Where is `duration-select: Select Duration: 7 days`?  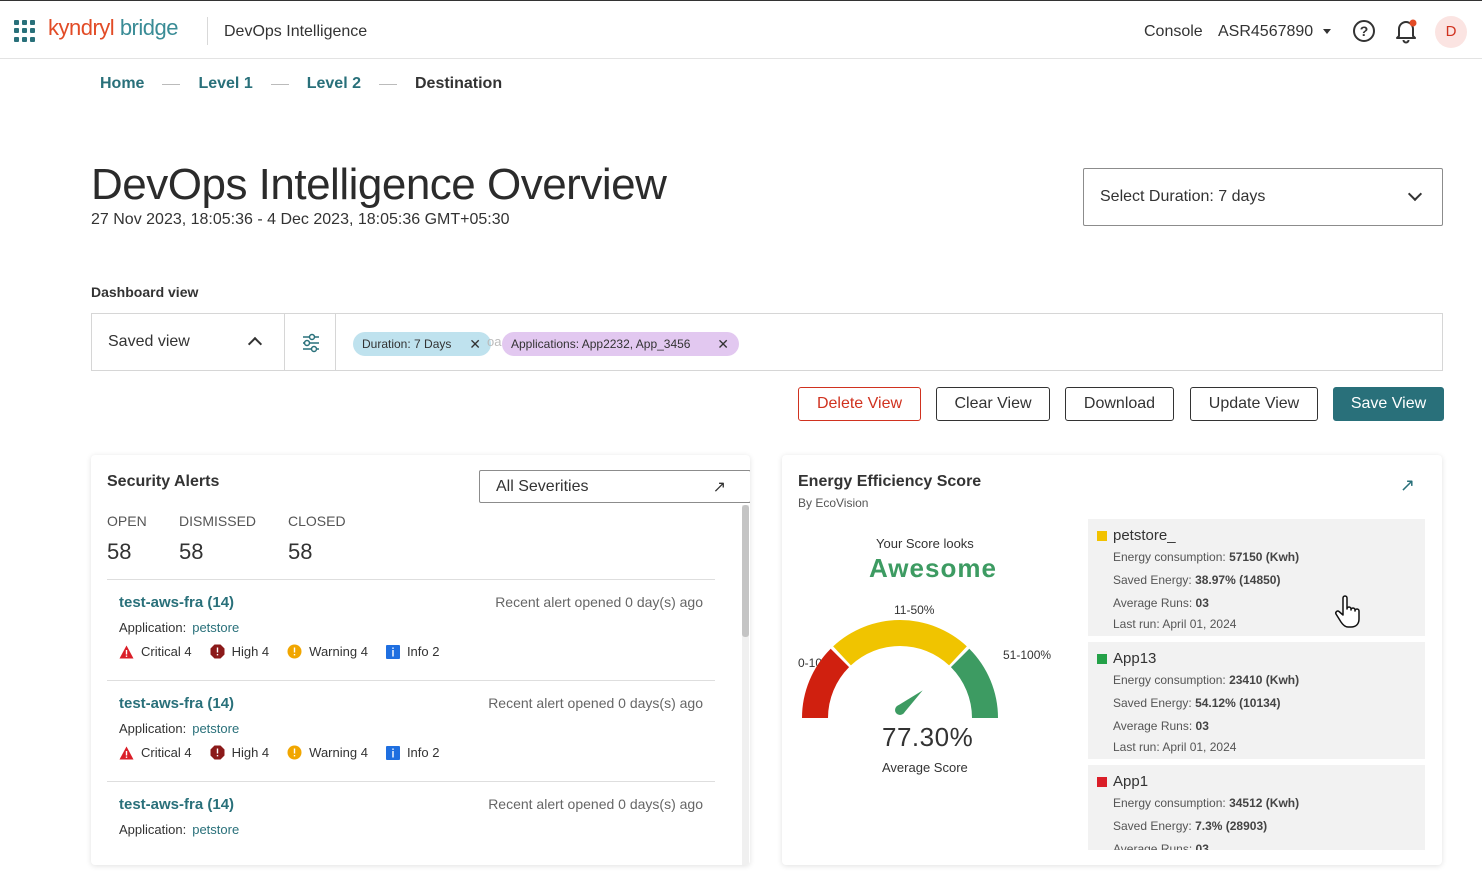
duration-select: Select Duration: 7 days is located at coordinates (1263, 197).